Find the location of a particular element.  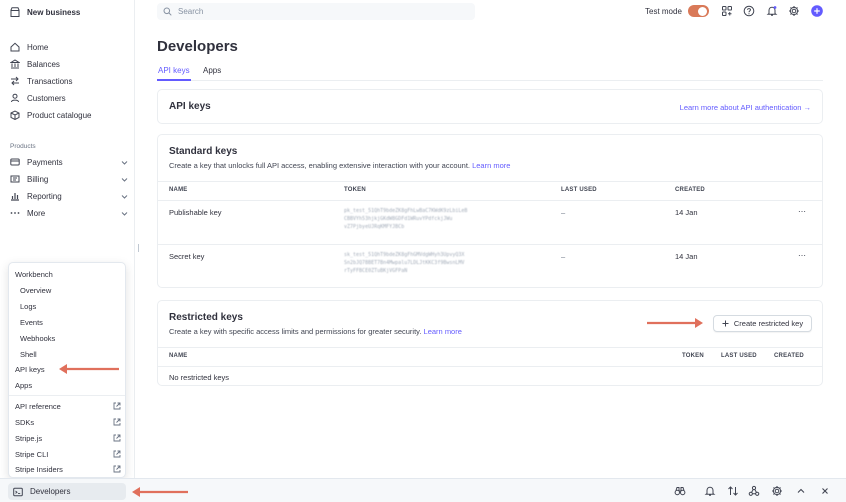

active-tab-indicator is located at coordinates (174, 80).